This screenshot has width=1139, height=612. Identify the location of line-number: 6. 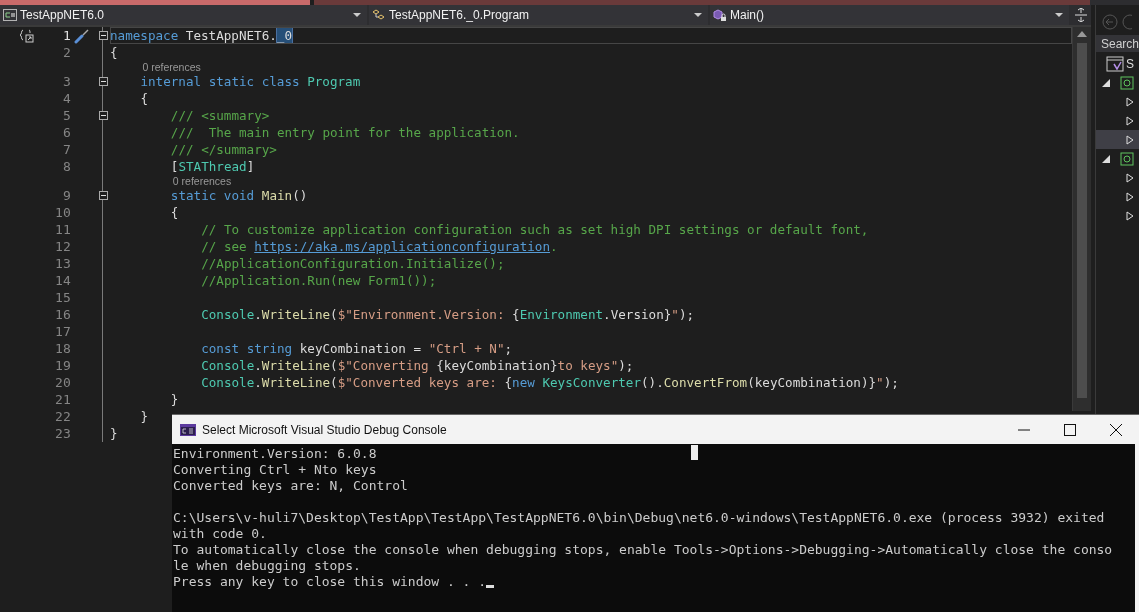
(66, 132).